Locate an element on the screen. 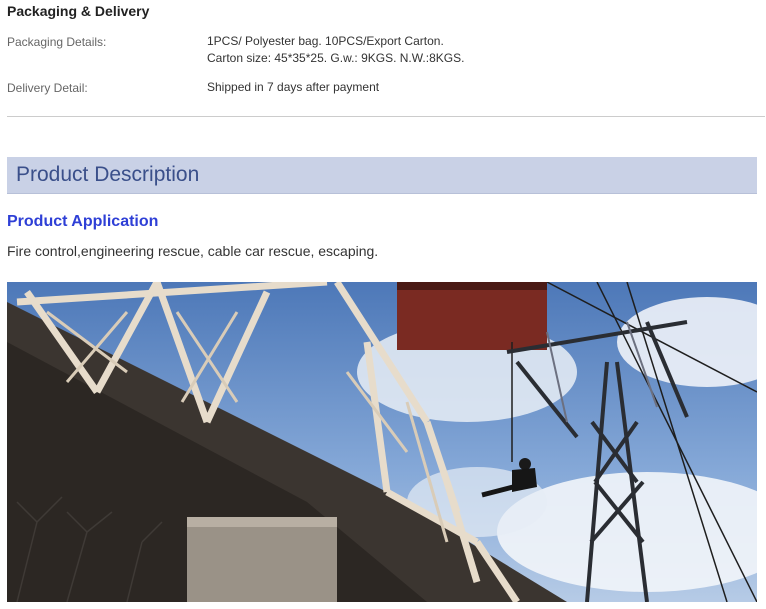 The width and height of the screenshot is (766, 609). delivery-detail-value: Shipped in 7 days after payment is located at coordinates (293, 87).